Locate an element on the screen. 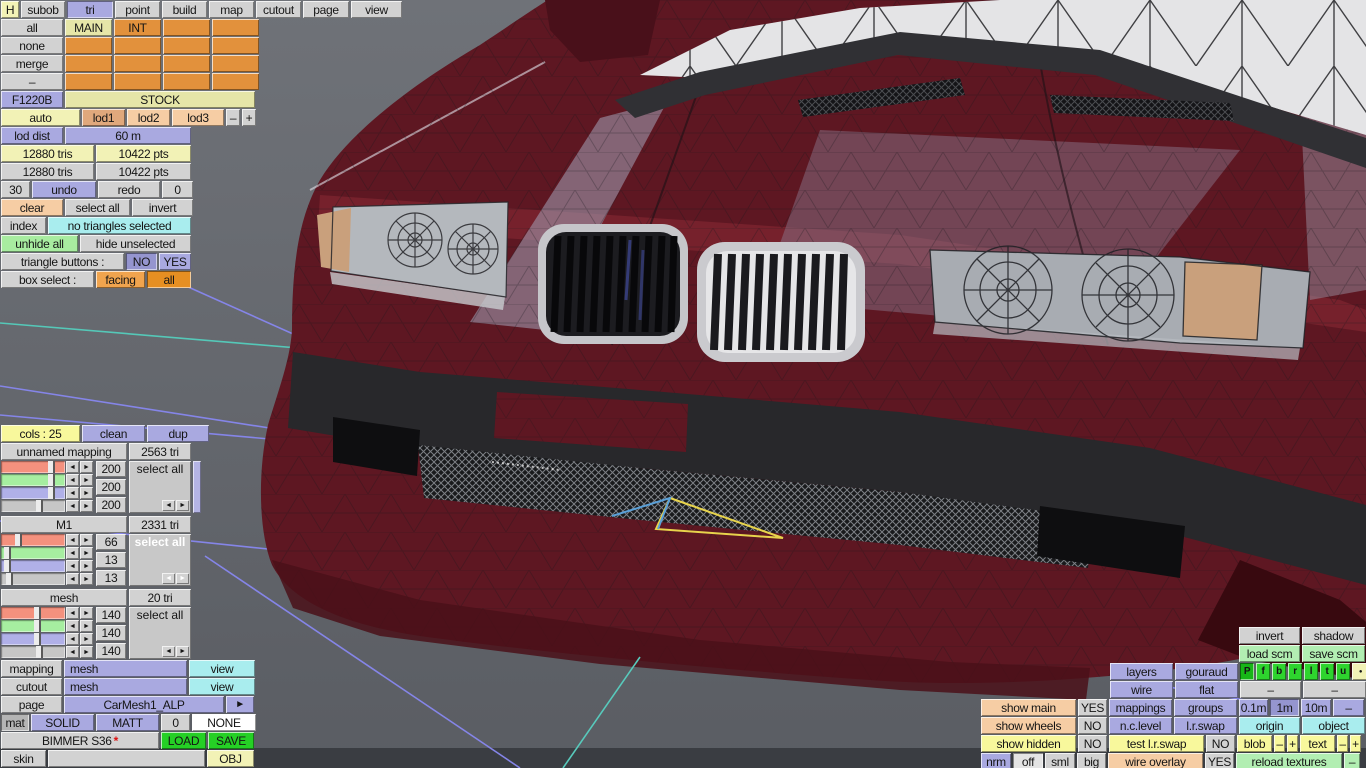 This screenshot has height=768, width=1366. grid-10m-button: 10m is located at coordinates (1316, 707).